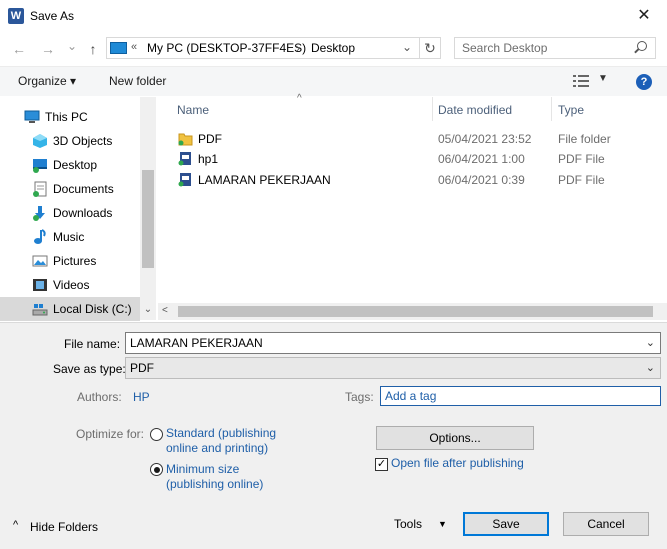  I want to click on address-segment-desktop: Desktop, so click(333, 48).